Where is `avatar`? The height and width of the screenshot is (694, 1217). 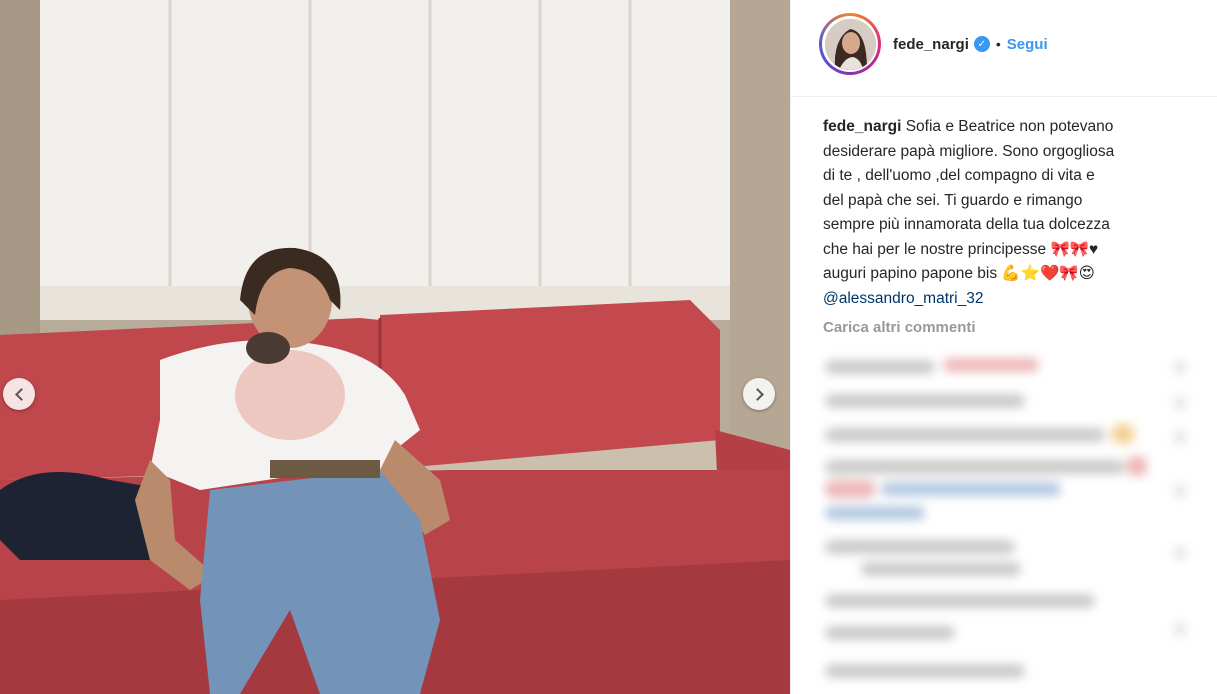
avatar is located at coordinates (850, 44).